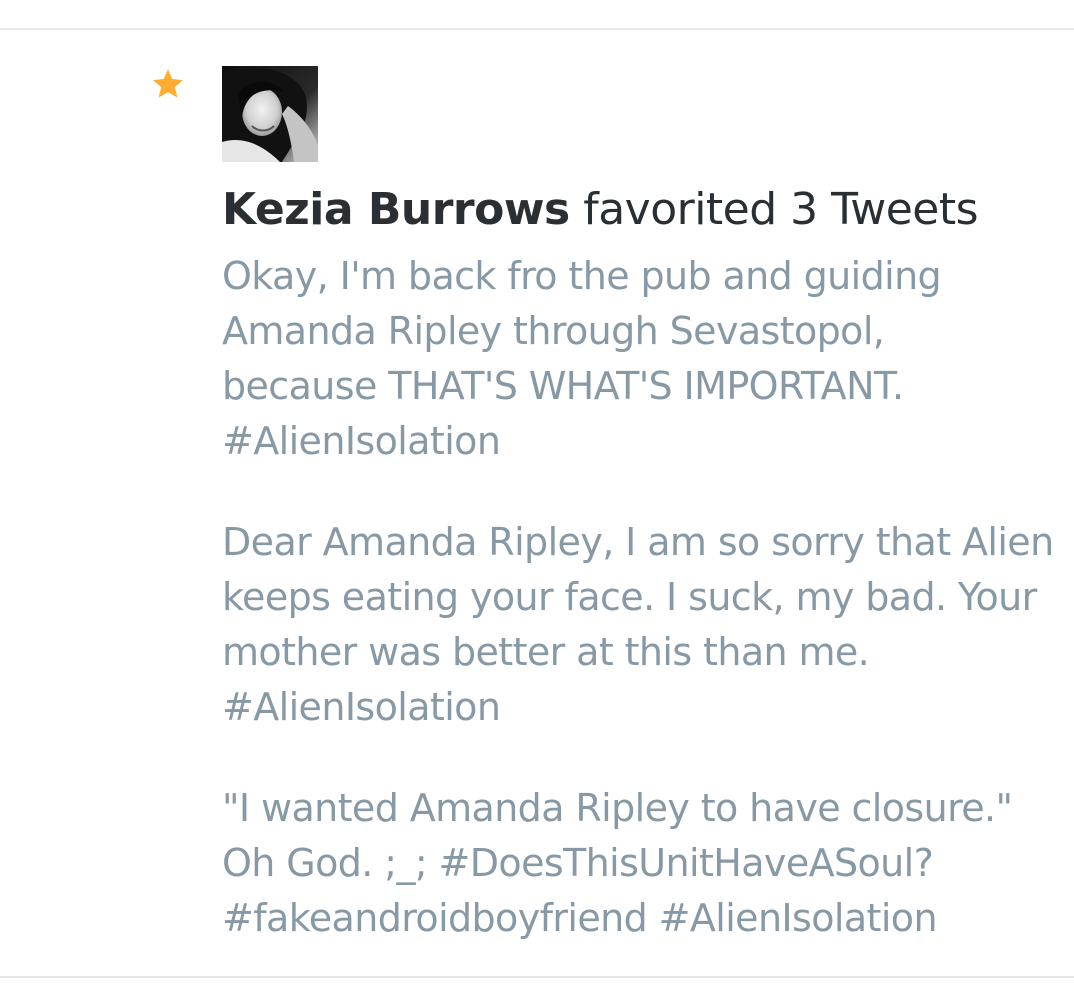  I want to click on avatar, so click(270, 114).